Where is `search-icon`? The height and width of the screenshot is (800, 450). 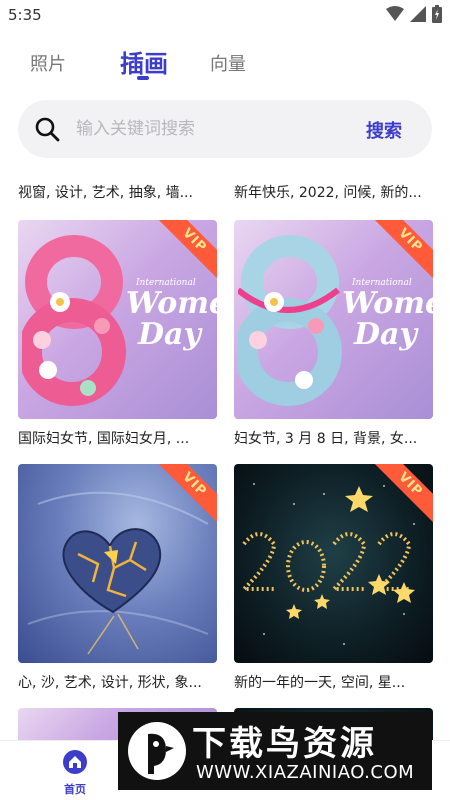
search-icon is located at coordinates (47, 129).